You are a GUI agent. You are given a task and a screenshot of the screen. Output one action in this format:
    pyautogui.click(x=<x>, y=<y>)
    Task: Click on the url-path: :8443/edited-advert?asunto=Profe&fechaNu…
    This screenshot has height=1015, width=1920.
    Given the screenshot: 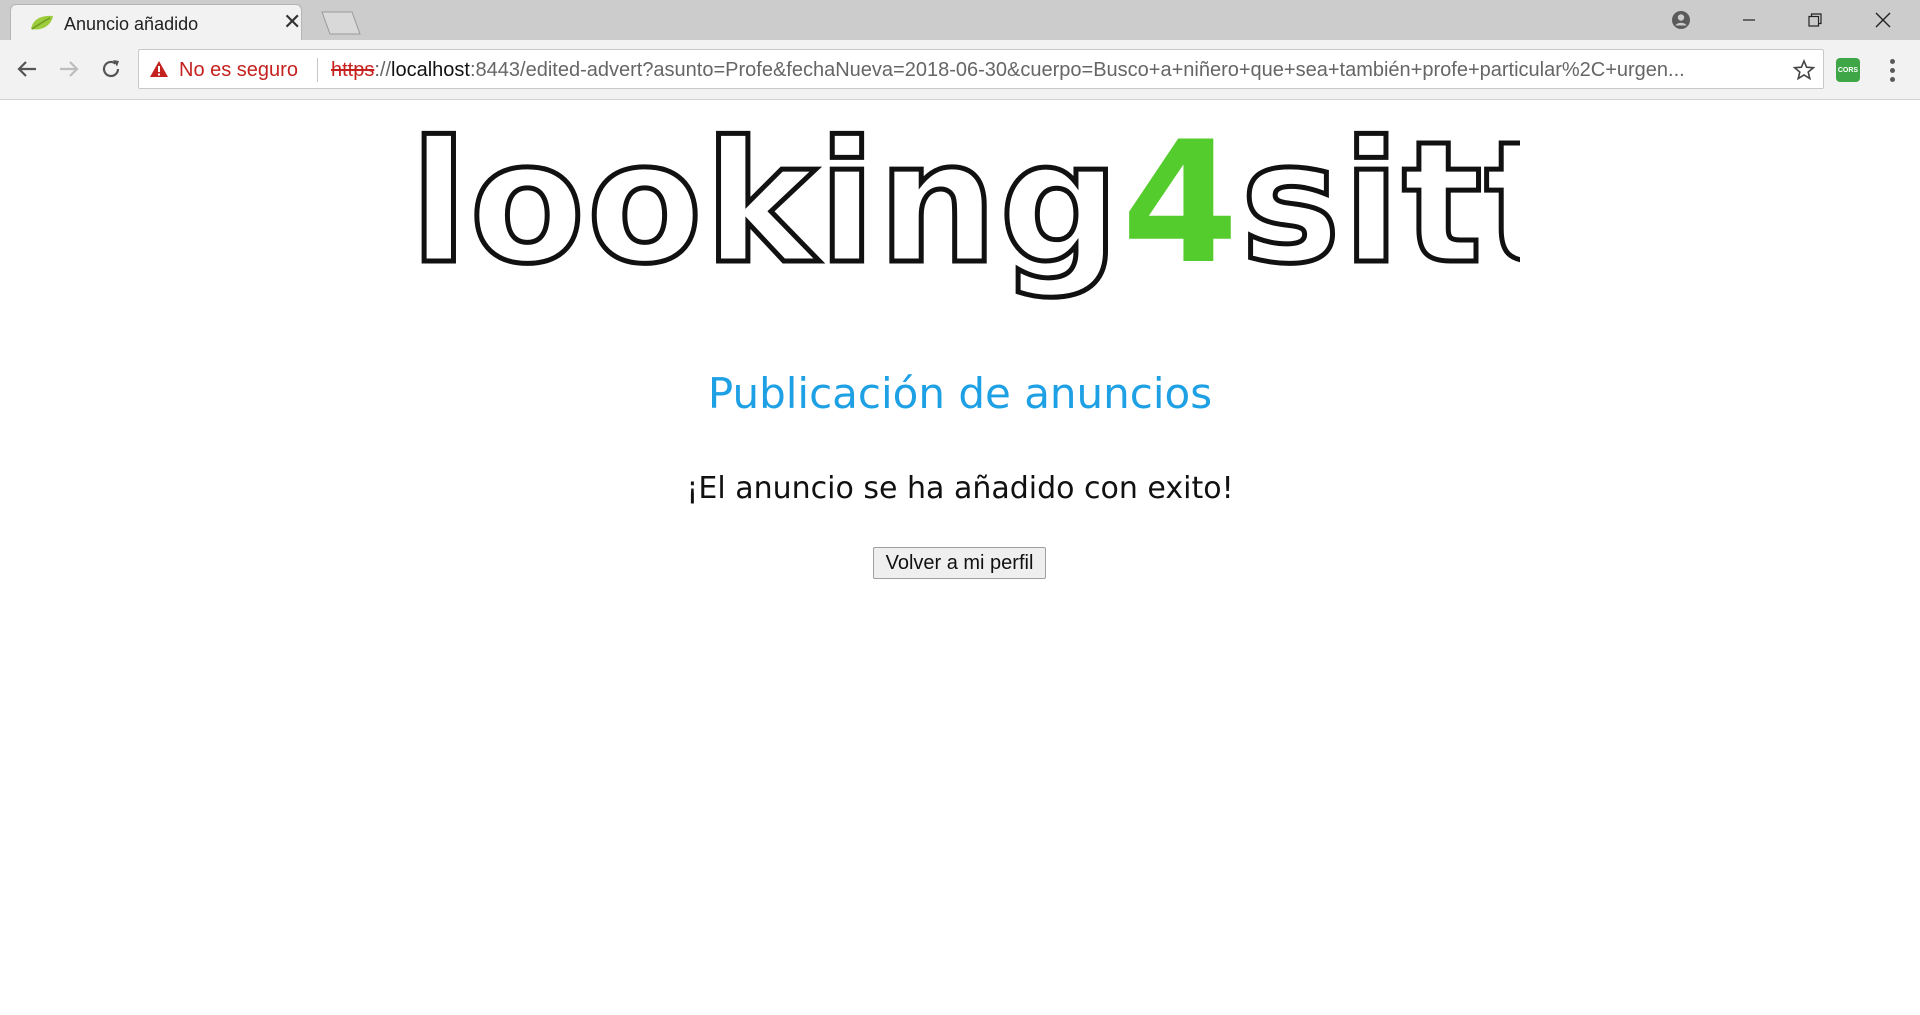 What is the action you would take?
    pyautogui.click(x=1077, y=70)
    